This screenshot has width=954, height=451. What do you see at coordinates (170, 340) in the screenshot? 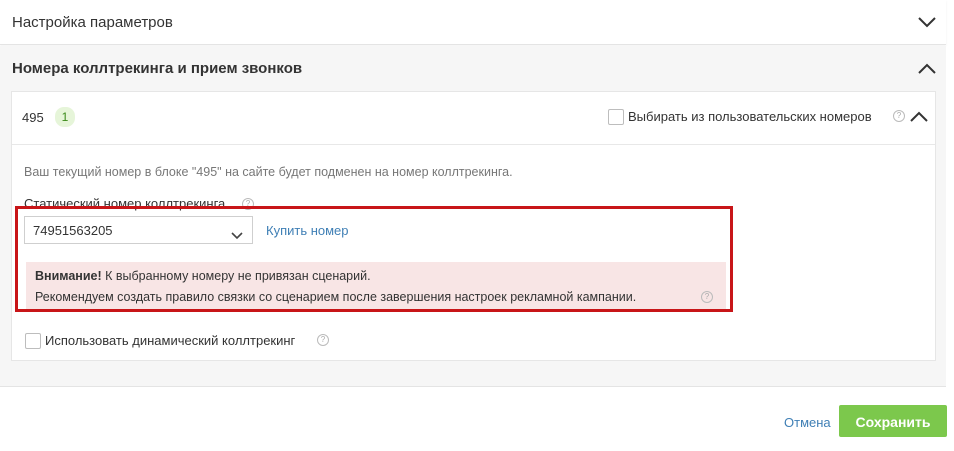
I see `dynamic-calltracking-label: Использовать динамический коллтрекинг` at bounding box center [170, 340].